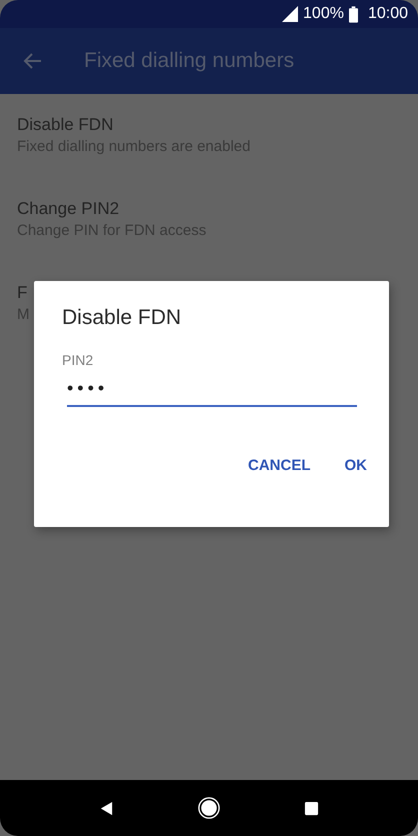 The width and height of the screenshot is (418, 836). Describe the element at coordinates (311, 808) in the screenshot. I see `recents-icon` at that location.